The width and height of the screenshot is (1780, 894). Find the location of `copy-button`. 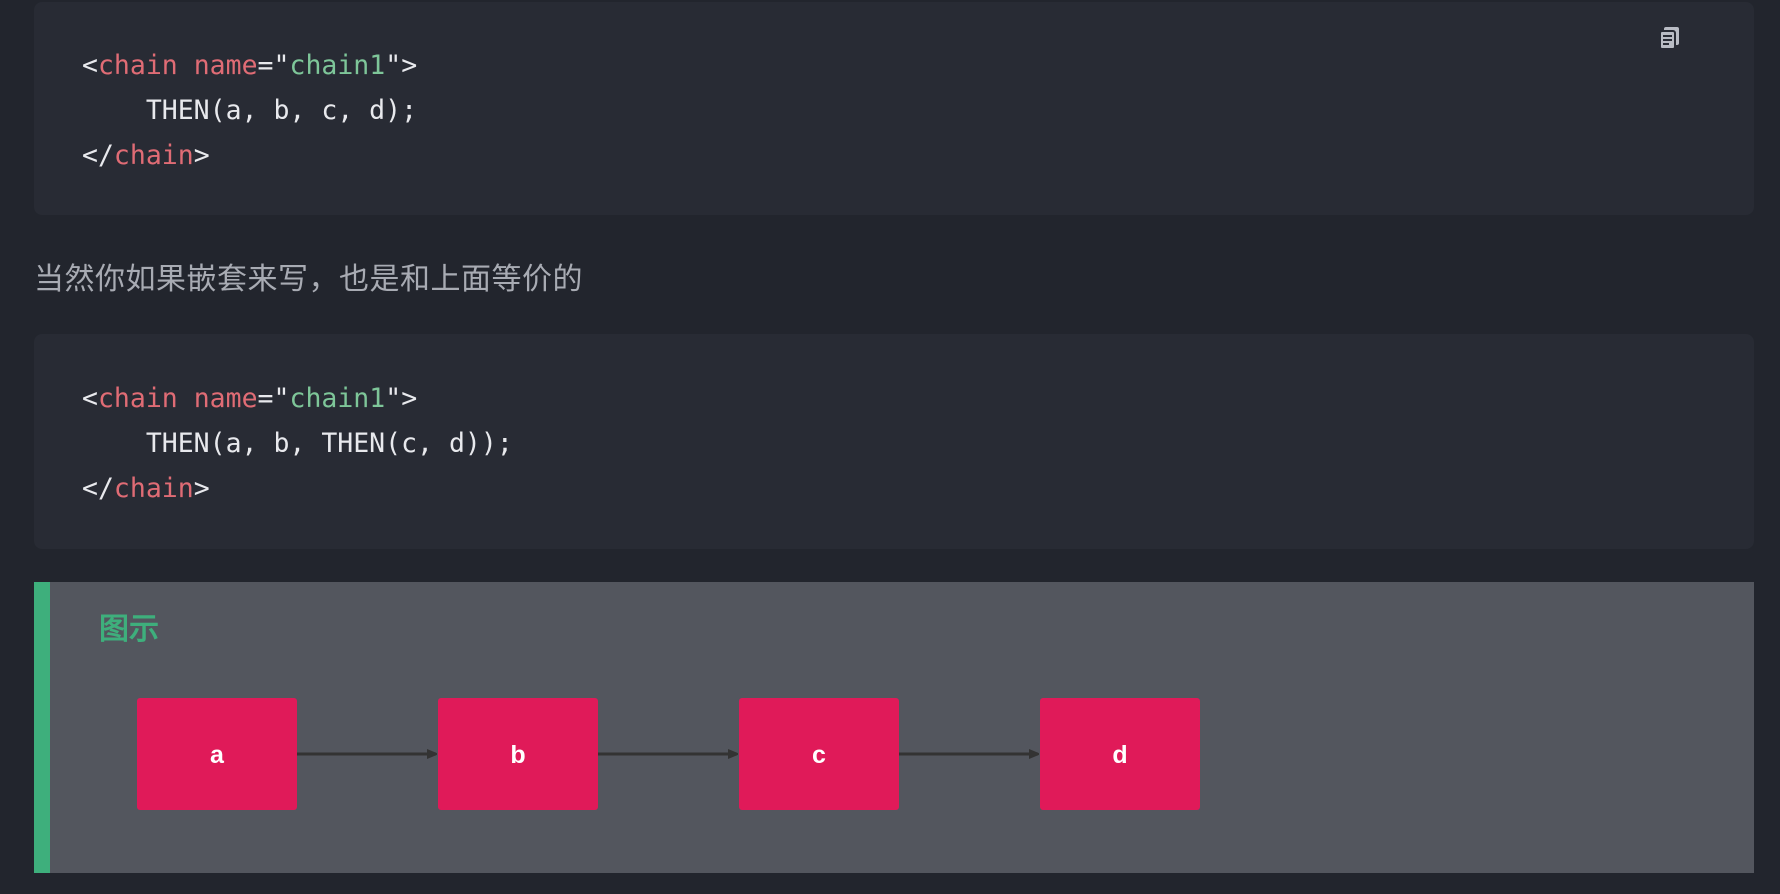

copy-button is located at coordinates (1670, 38).